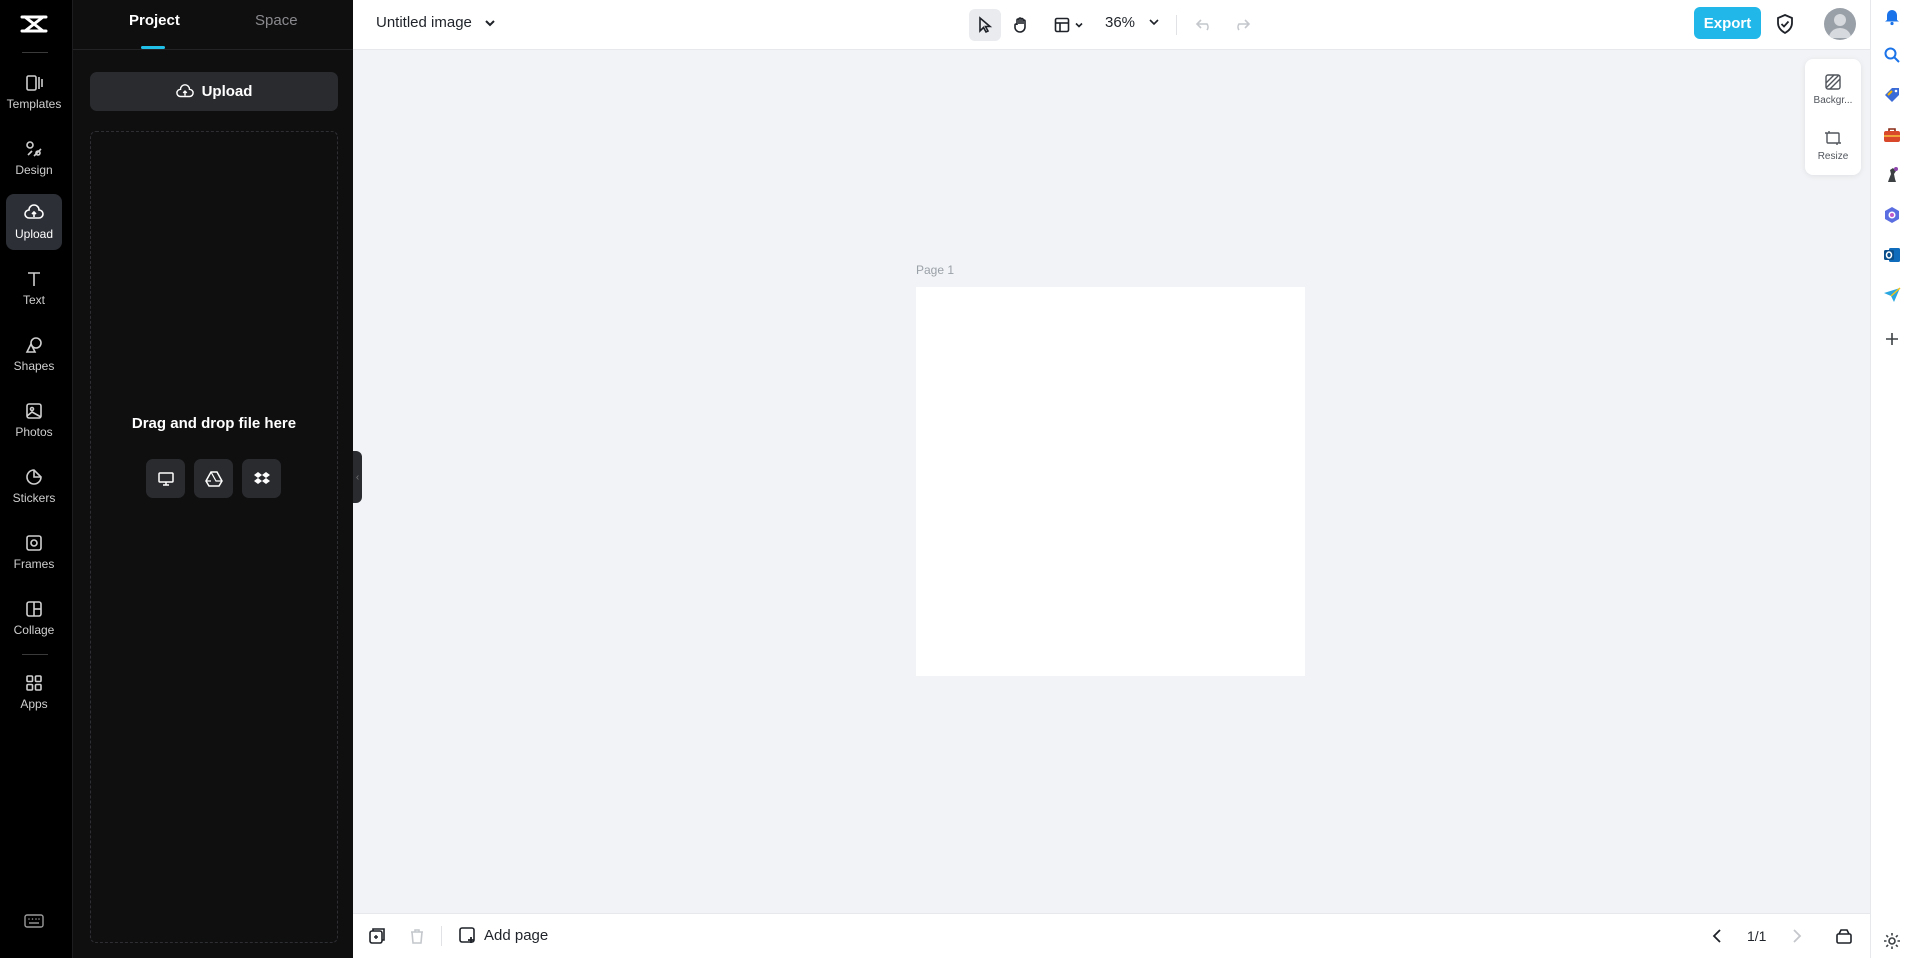  What do you see at coordinates (1176, 25) in the screenshot?
I see `toolbar-divider` at bounding box center [1176, 25].